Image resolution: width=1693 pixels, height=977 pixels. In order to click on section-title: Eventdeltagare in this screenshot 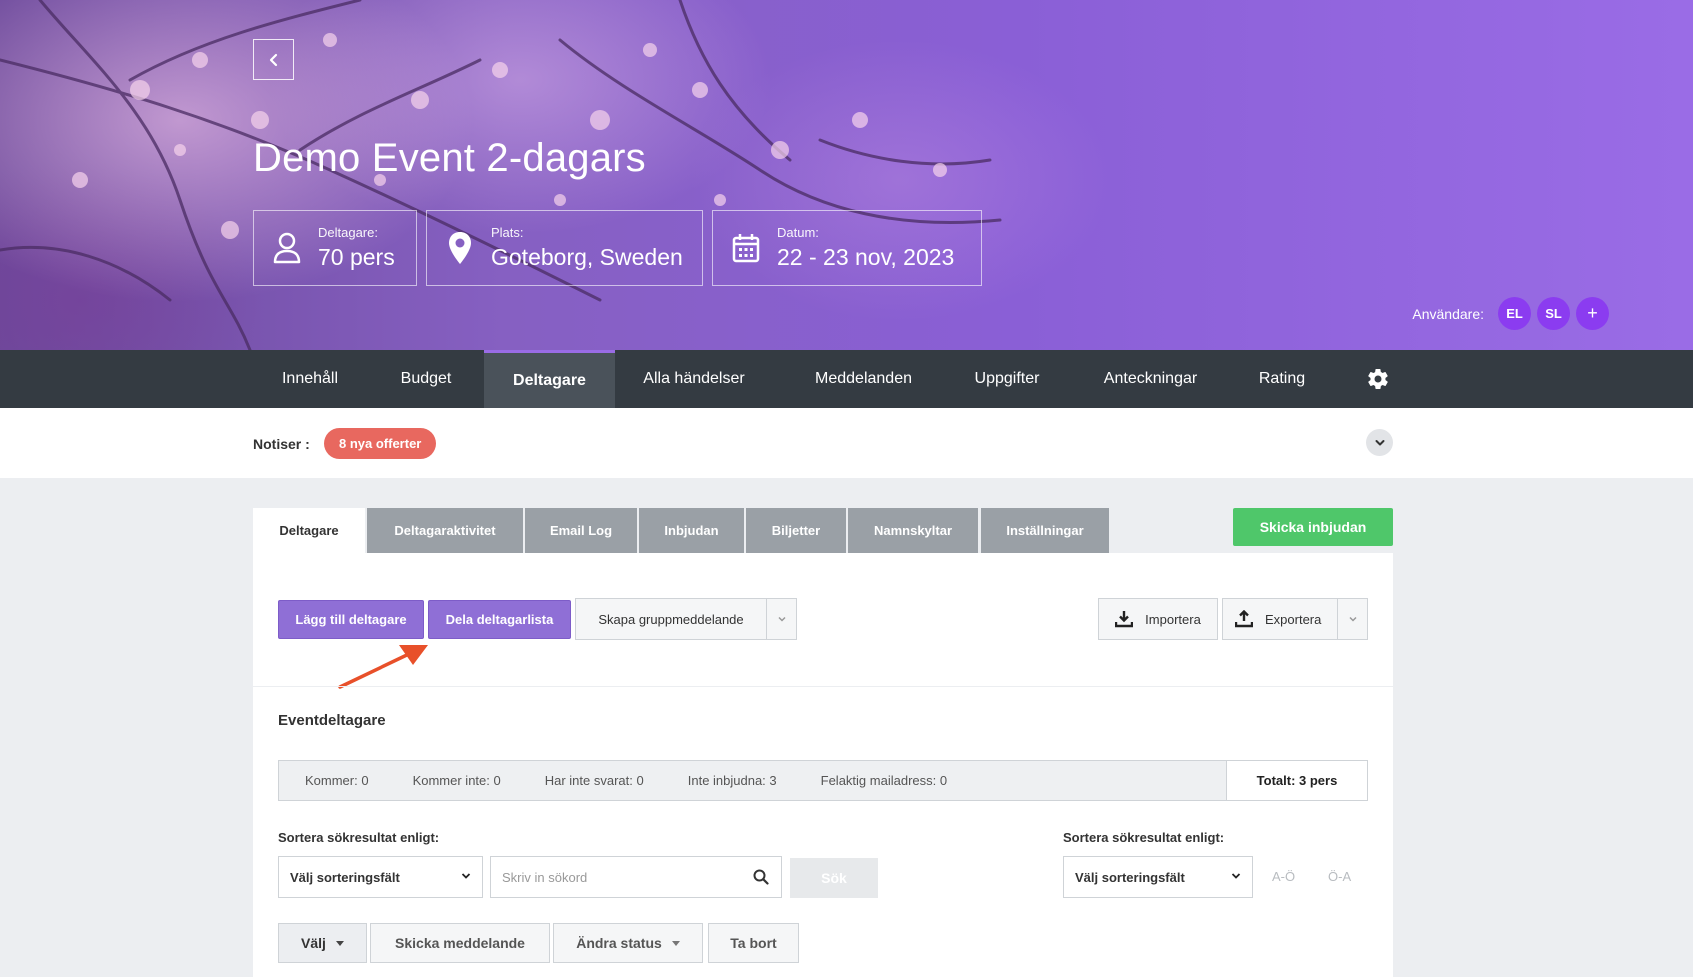, I will do `click(332, 720)`.